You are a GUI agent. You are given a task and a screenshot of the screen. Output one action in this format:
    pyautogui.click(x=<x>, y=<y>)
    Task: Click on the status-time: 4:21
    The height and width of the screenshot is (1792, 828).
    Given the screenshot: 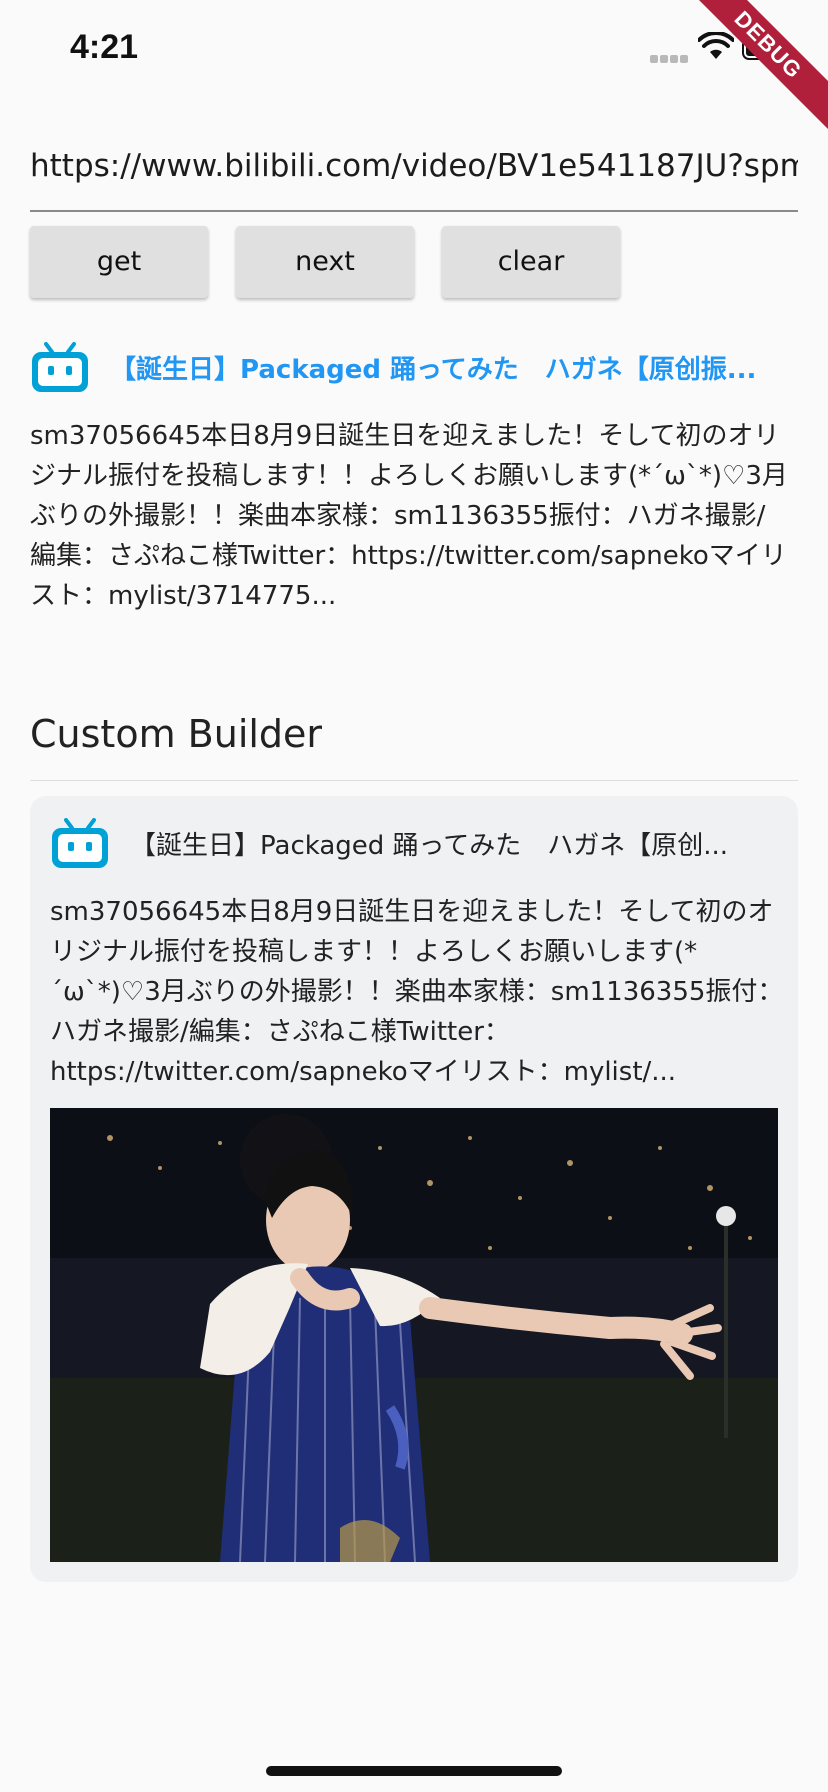 What is the action you would take?
    pyautogui.click(x=104, y=47)
    